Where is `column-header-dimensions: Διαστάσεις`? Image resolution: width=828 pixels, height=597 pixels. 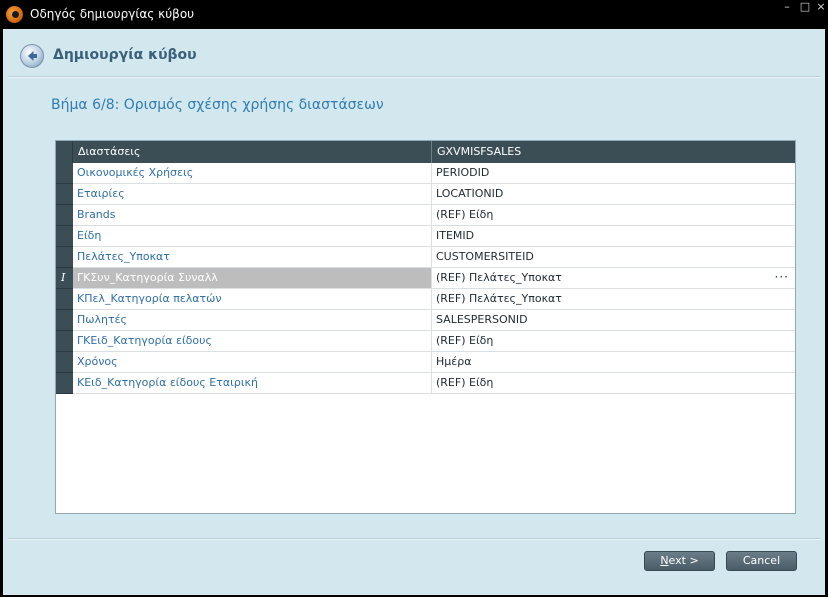
column-header-dimensions: Διαστάσεις is located at coordinates (252, 152).